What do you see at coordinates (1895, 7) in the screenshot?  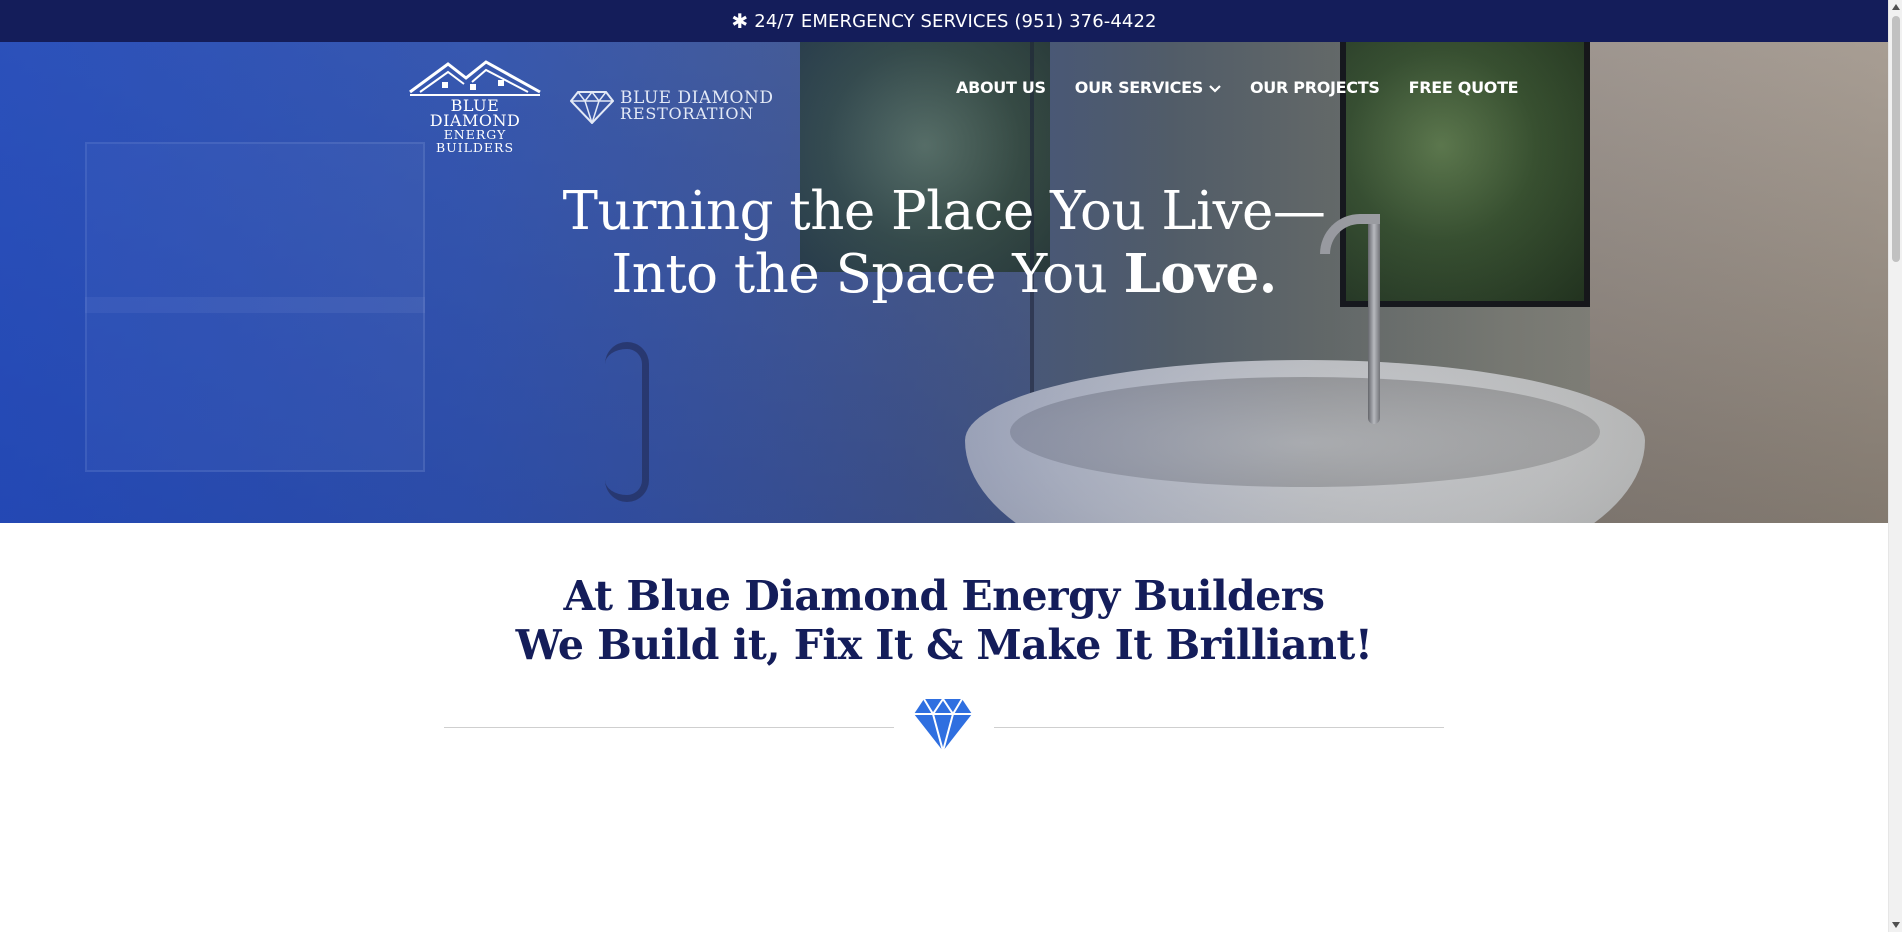 I see `scroll-up-arrow-icon` at bounding box center [1895, 7].